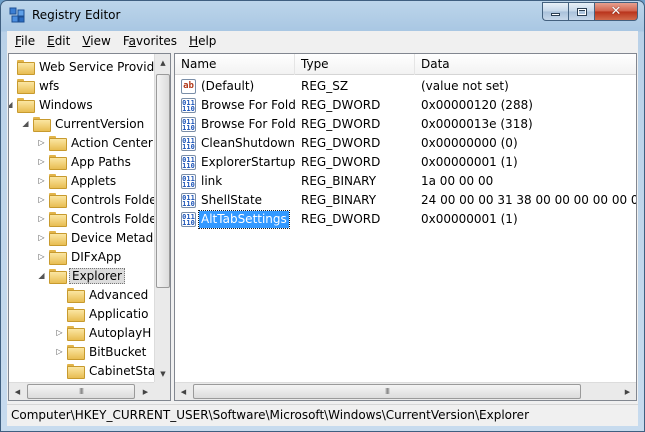  Describe the element at coordinates (232, 200) in the screenshot. I see `value-name: ShellState` at that location.